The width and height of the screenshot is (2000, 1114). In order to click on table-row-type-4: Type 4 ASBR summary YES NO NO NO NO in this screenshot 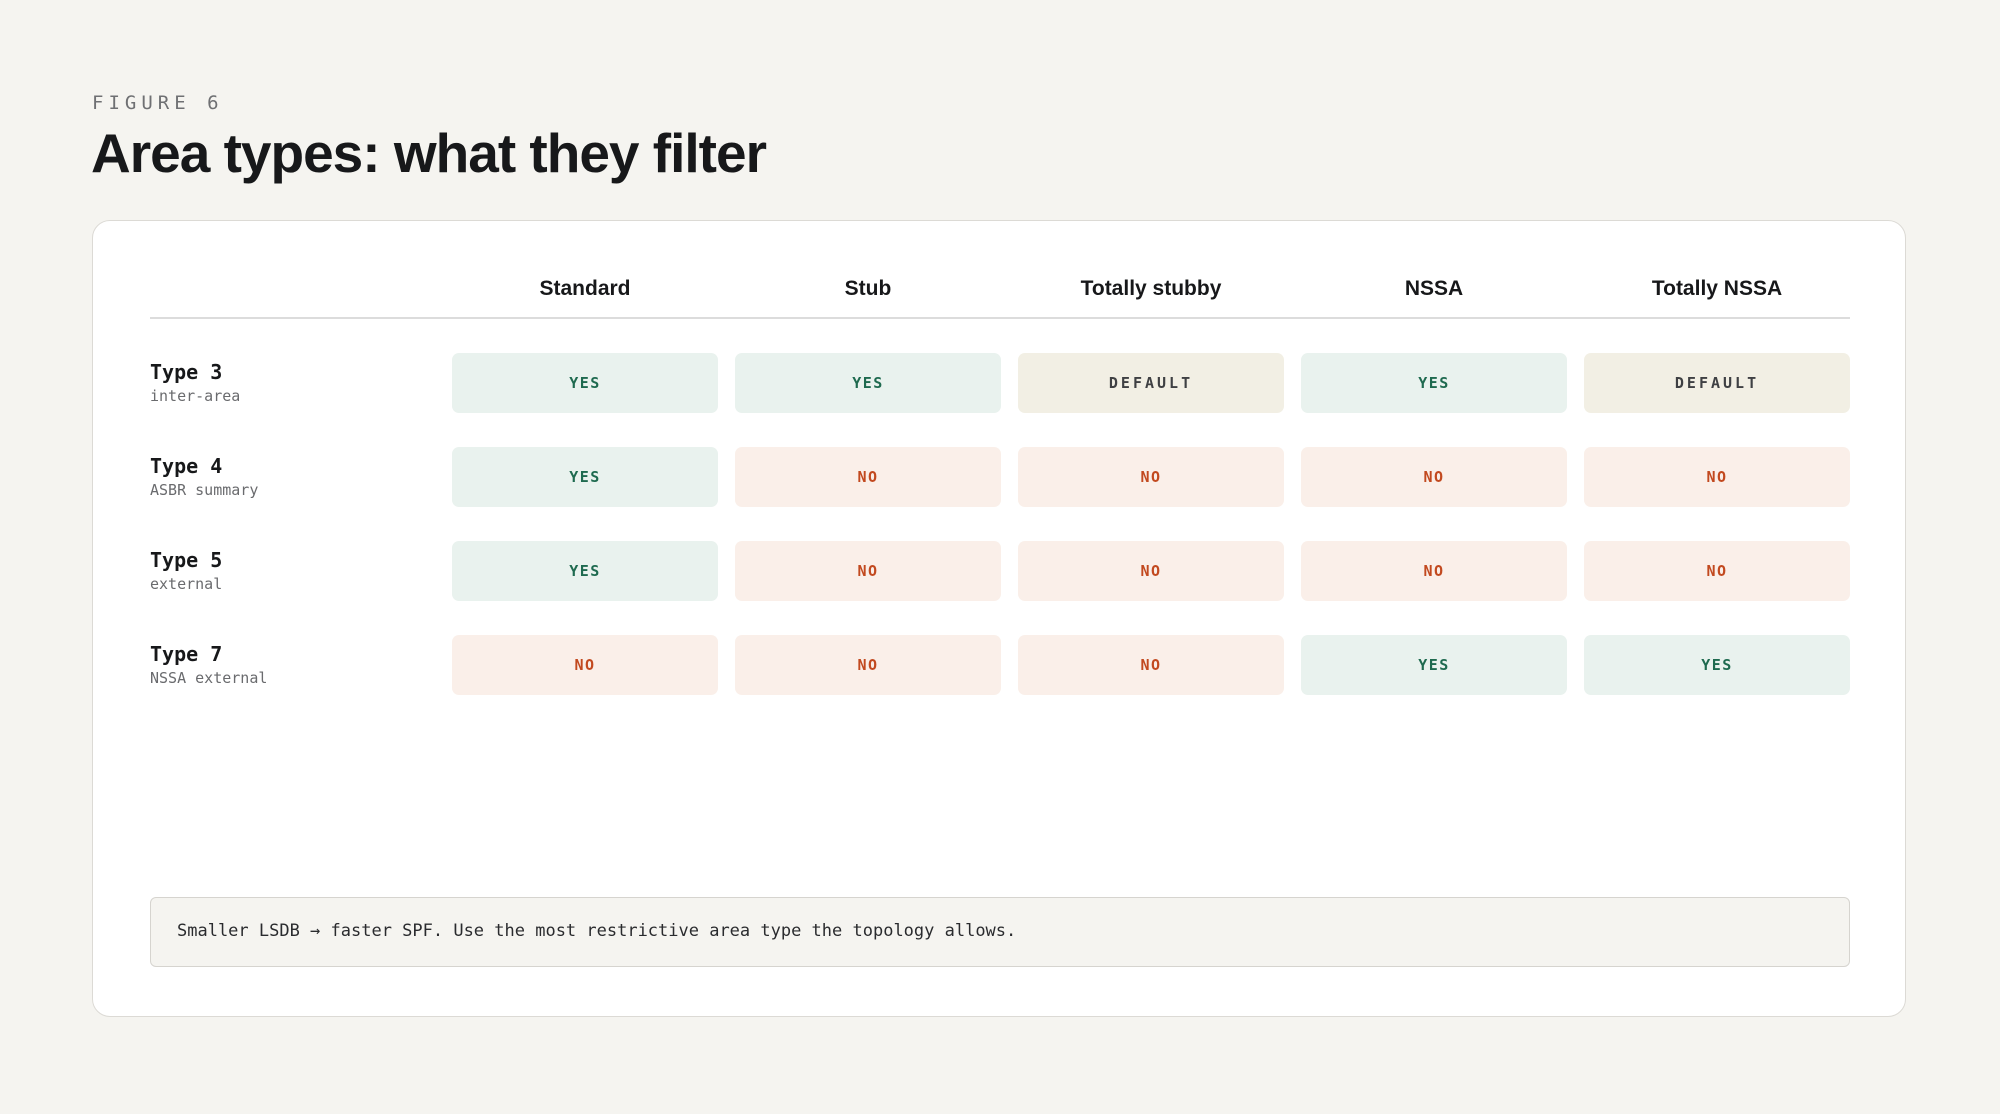, I will do `click(1000, 477)`.